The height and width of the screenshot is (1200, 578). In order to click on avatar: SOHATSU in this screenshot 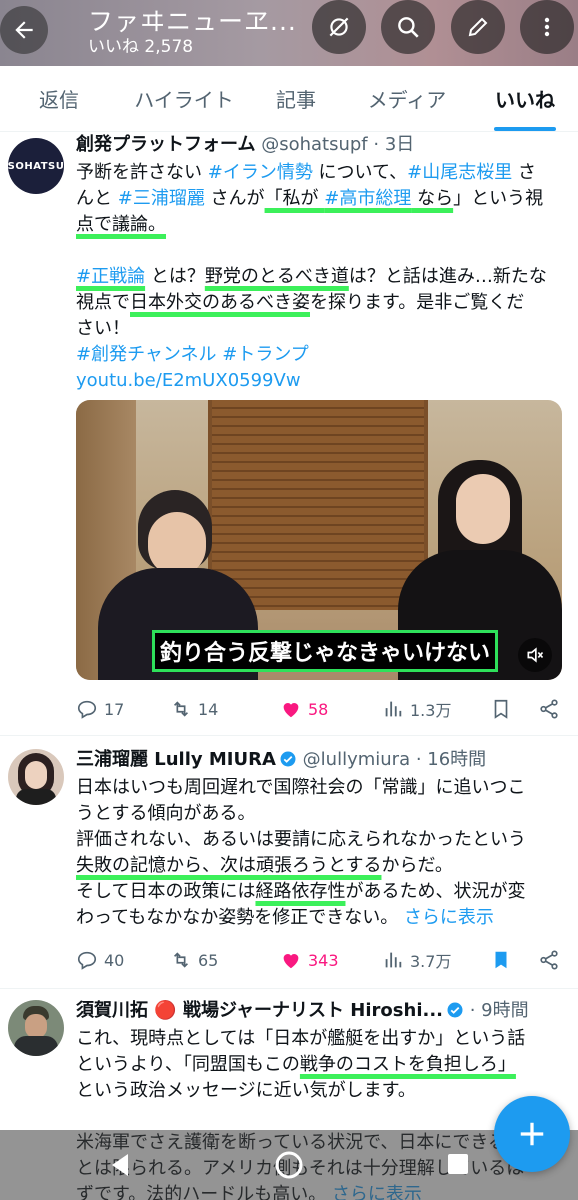, I will do `click(36, 166)`.